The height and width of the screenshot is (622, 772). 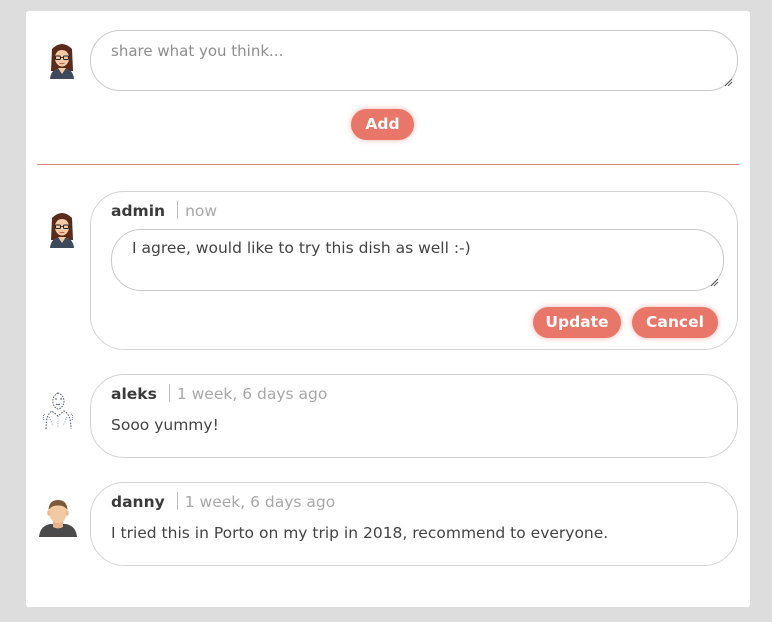 What do you see at coordinates (62, 230) in the screenshot?
I see `admin-avatar-icon` at bounding box center [62, 230].